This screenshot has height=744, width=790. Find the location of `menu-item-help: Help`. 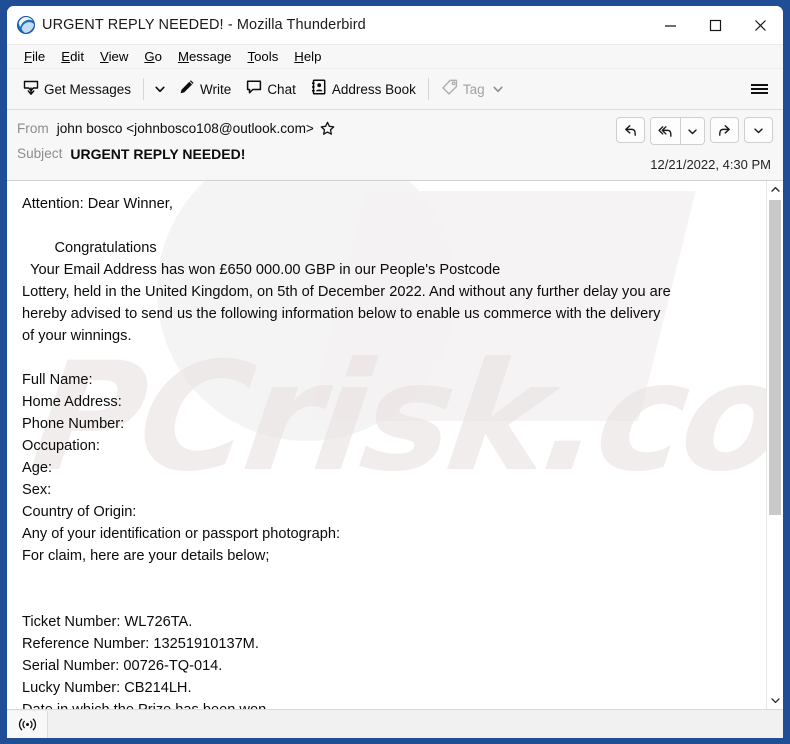

menu-item-help: Help is located at coordinates (308, 56).